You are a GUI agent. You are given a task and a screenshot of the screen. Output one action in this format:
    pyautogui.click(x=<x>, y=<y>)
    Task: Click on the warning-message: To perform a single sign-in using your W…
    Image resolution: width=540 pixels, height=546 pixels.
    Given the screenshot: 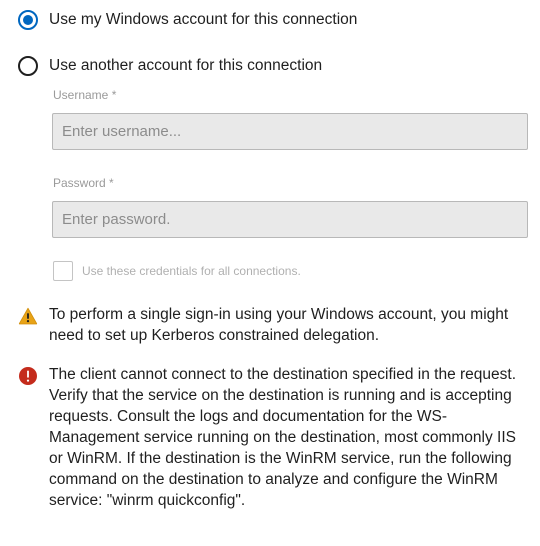 What is the action you would take?
    pyautogui.click(x=273, y=325)
    